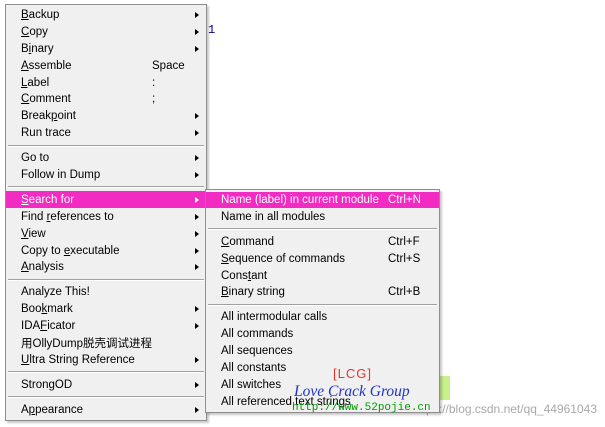 The height and width of the screenshot is (427, 605). What do you see at coordinates (251, 384) in the screenshot?
I see `label-pre: All switches` at bounding box center [251, 384].